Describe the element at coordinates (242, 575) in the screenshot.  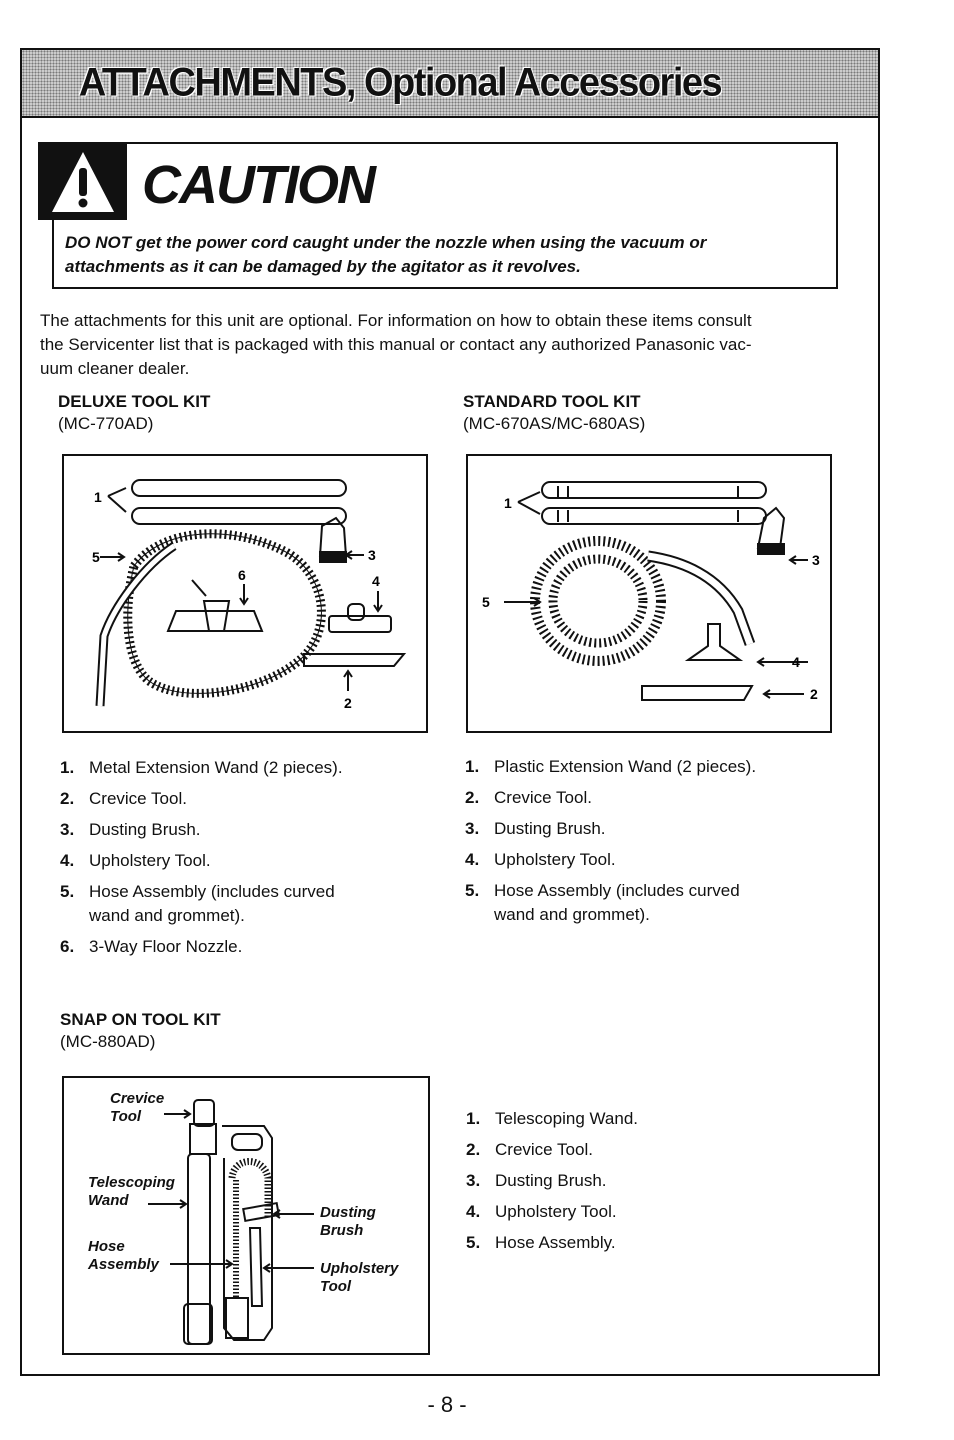
I see `callout-6: 6` at that location.